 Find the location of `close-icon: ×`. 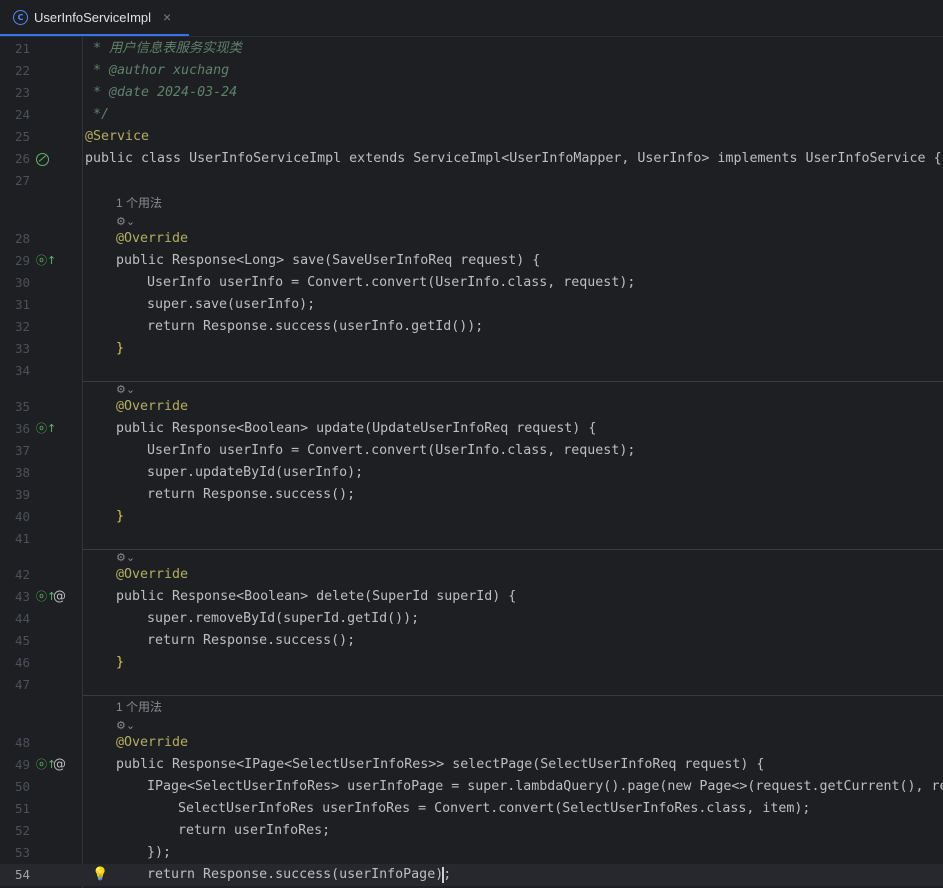

close-icon: × is located at coordinates (167, 17).